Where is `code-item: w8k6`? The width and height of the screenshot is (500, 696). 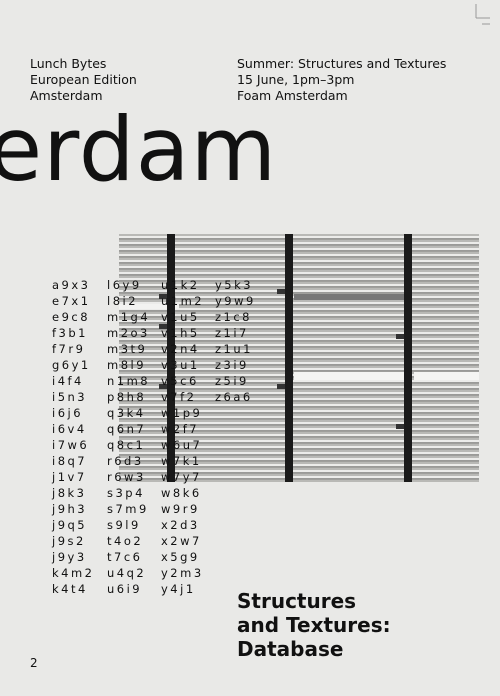
code-item: w8k6 is located at coordinates (181, 493).